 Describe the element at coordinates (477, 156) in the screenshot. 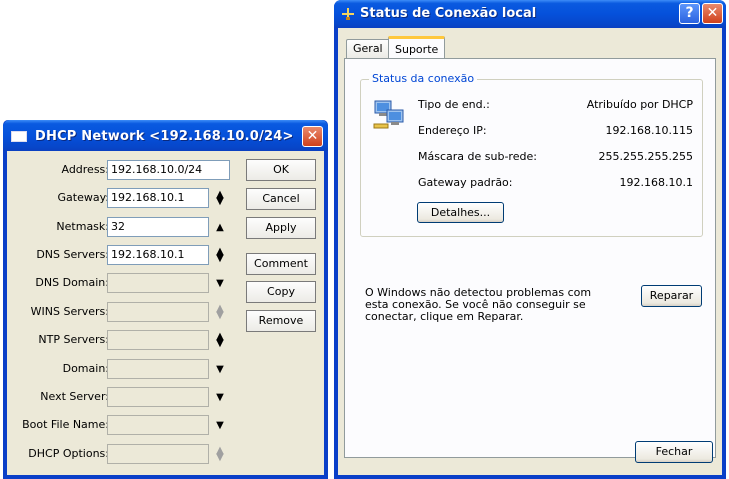

I see `subnet-mask-label: Máscara de sub-rede:` at that location.